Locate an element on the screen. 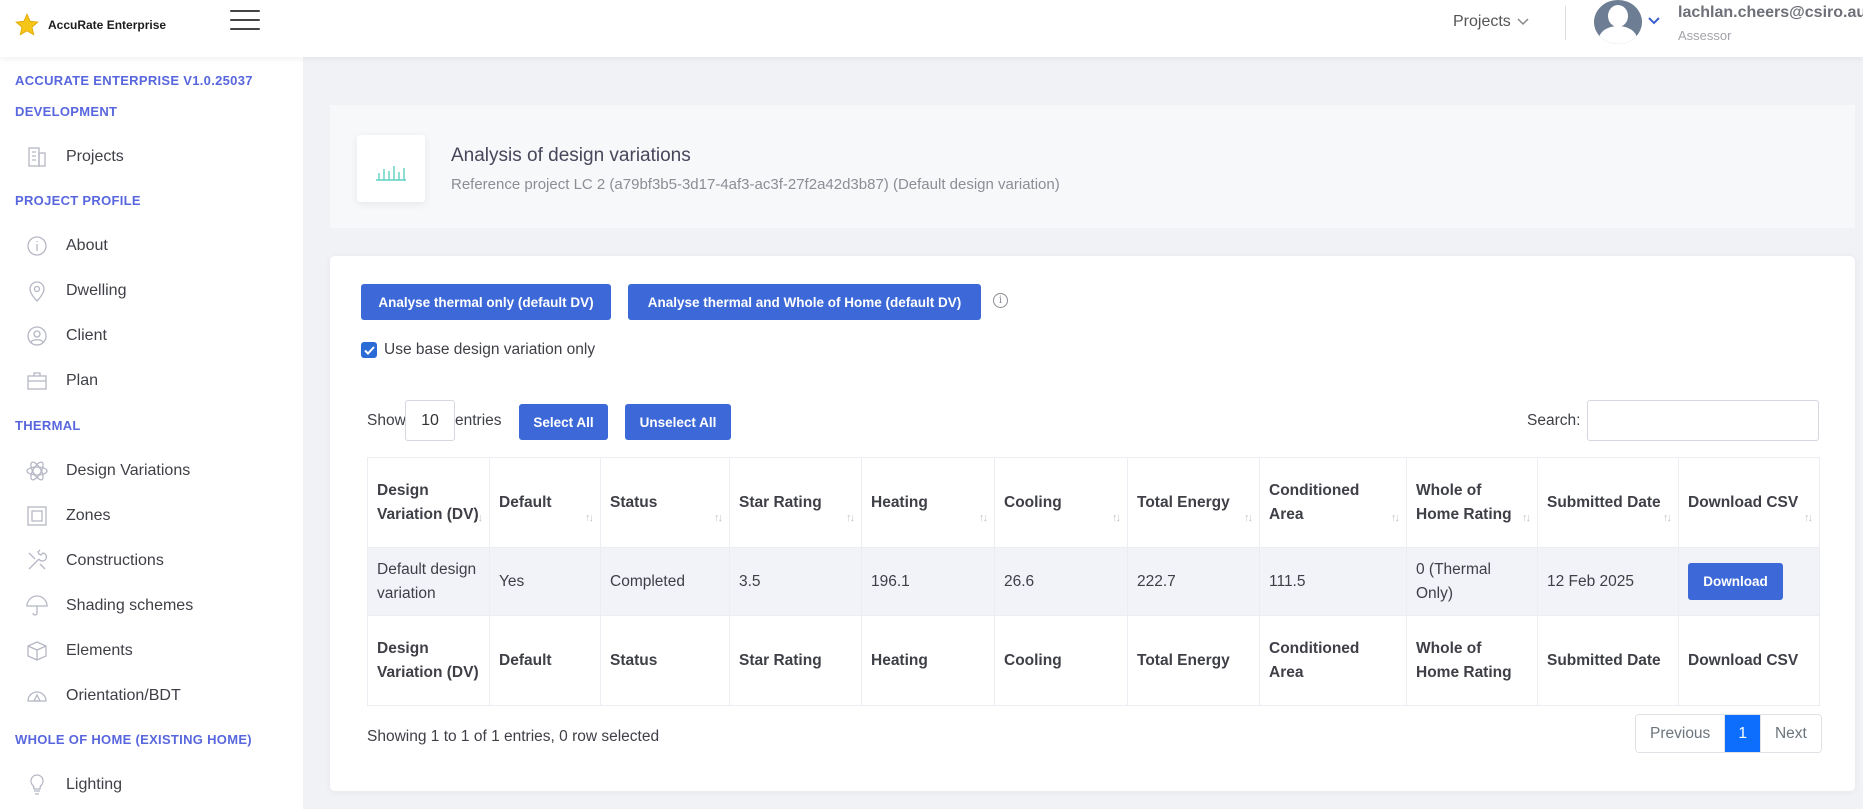 The width and height of the screenshot is (1863, 809). sidebar-item-design-variations: Design Variations is located at coordinates (107, 471).